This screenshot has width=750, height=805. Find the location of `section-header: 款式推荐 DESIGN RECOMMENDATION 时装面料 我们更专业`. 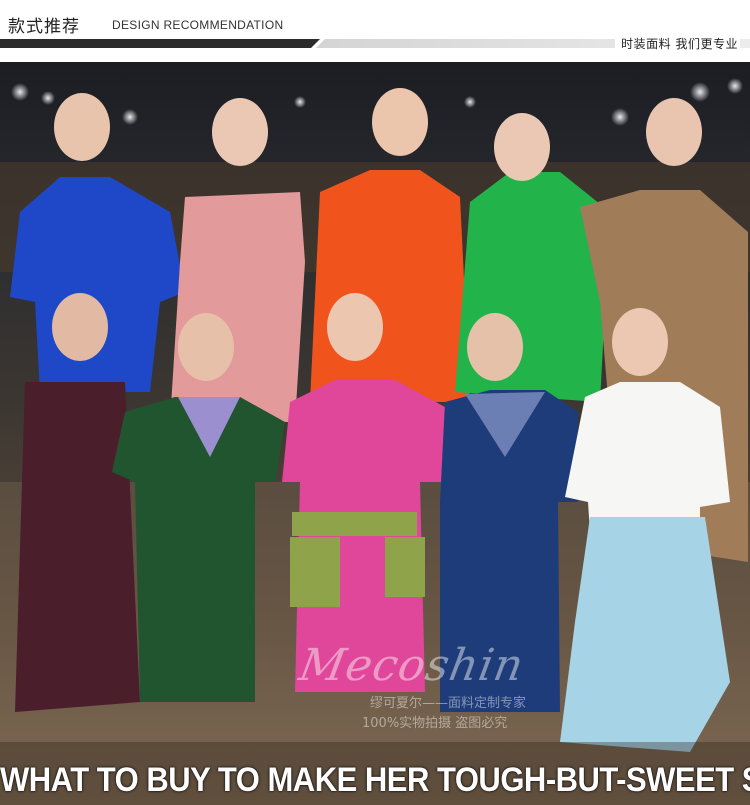

section-header: 款式推荐 DESIGN RECOMMENDATION 时装面料 我们更专业 is located at coordinates (375, 31).